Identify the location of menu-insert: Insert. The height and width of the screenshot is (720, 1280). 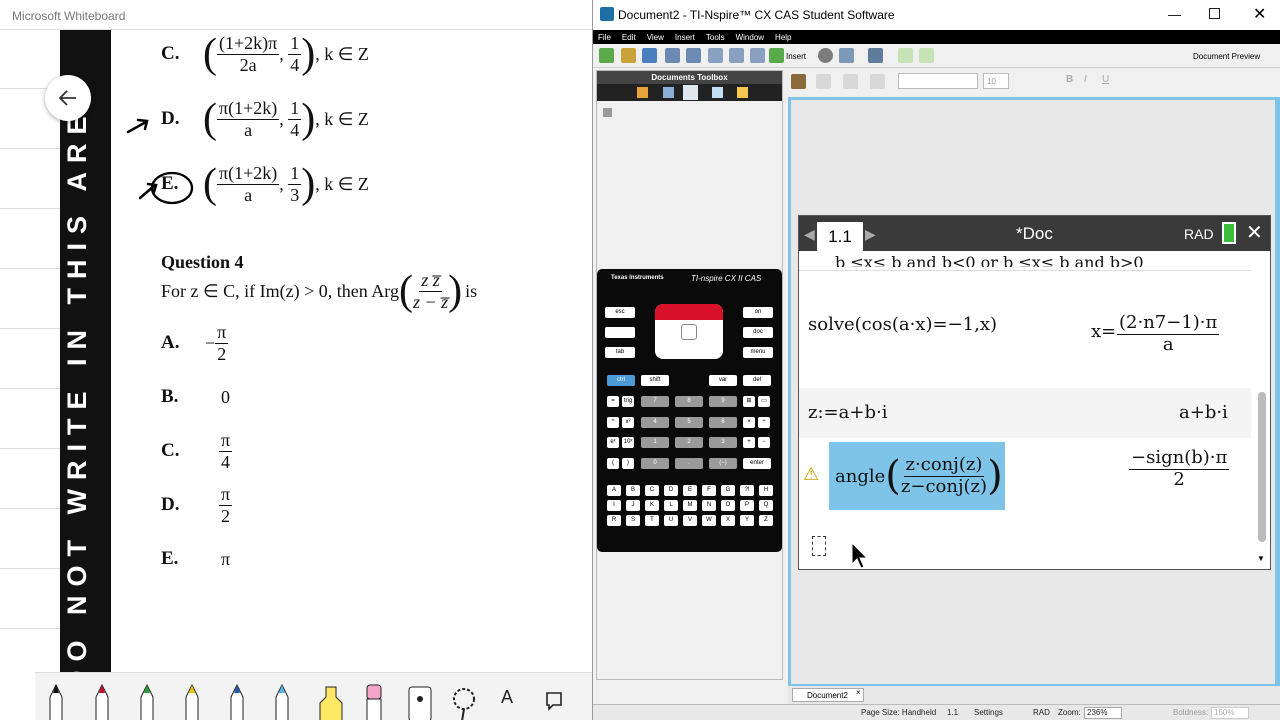
(685, 37).